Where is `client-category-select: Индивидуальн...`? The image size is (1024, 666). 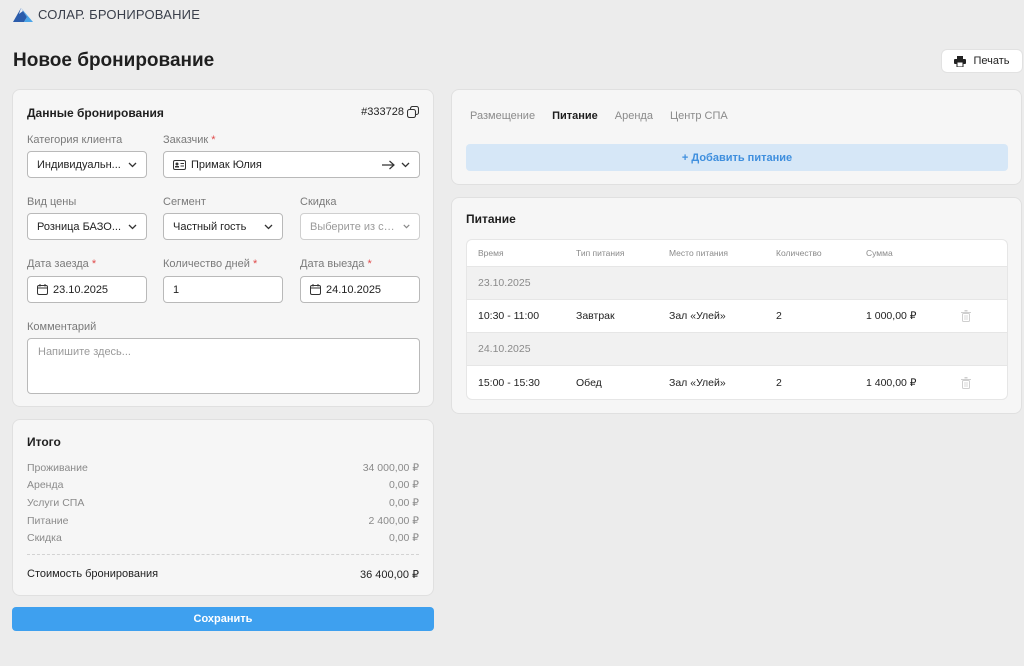 client-category-select: Индивидуальн... is located at coordinates (87, 164).